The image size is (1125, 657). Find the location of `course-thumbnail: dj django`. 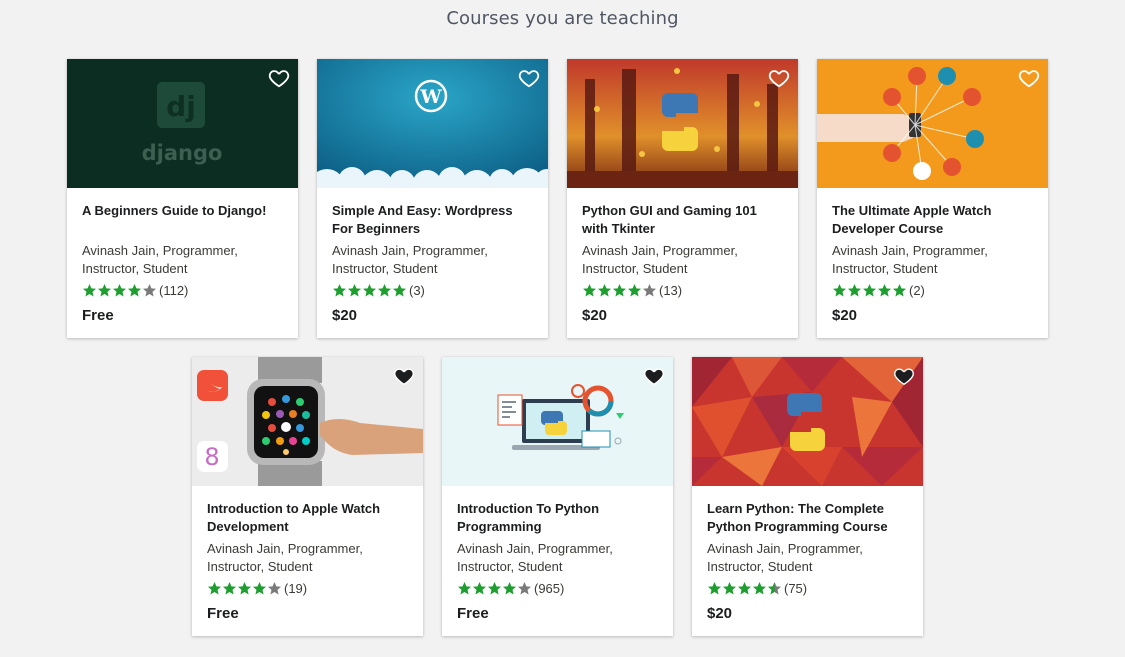

course-thumbnail: dj django is located at coordinates (182, 123).